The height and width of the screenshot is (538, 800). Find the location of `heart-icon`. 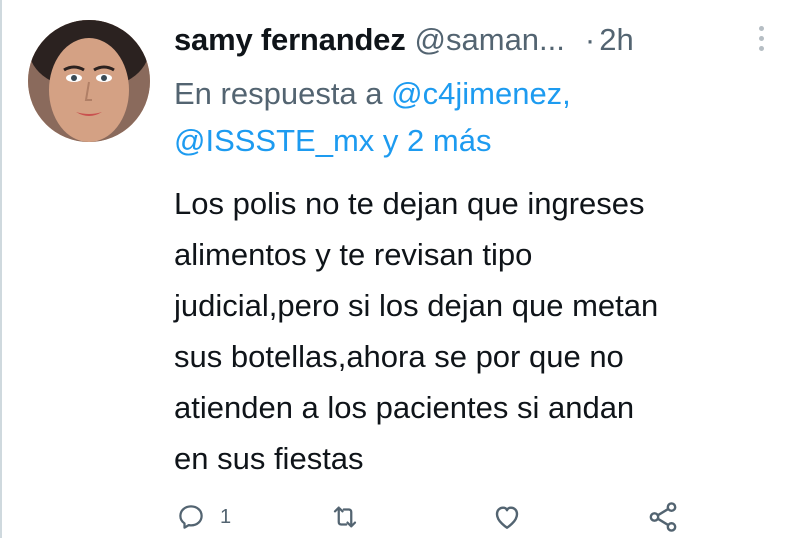

heart-icon is located at coordinates (507, 517).